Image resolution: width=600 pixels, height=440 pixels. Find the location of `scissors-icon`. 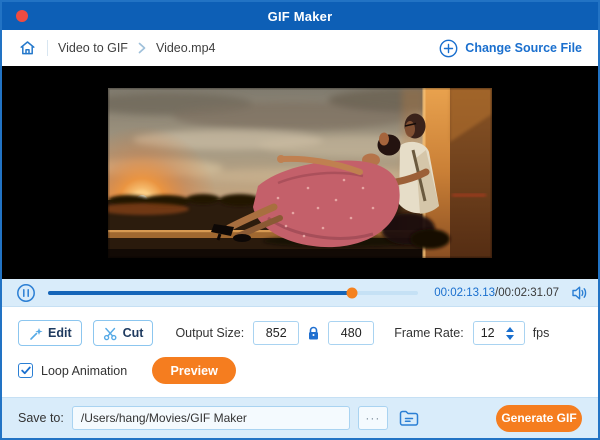

scissors-icon is located at coordinates (110, 333).